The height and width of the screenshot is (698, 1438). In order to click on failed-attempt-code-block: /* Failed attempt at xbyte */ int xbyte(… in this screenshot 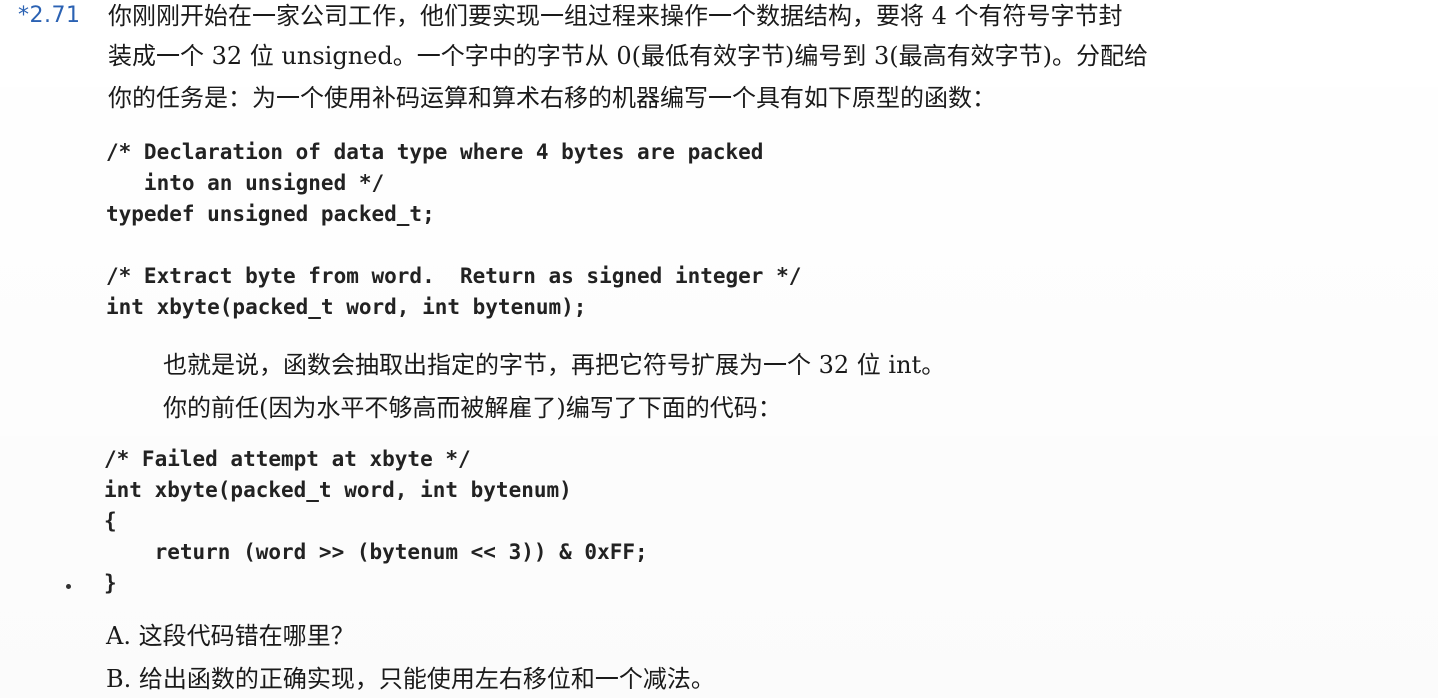, I will do `click(376, 521)`.